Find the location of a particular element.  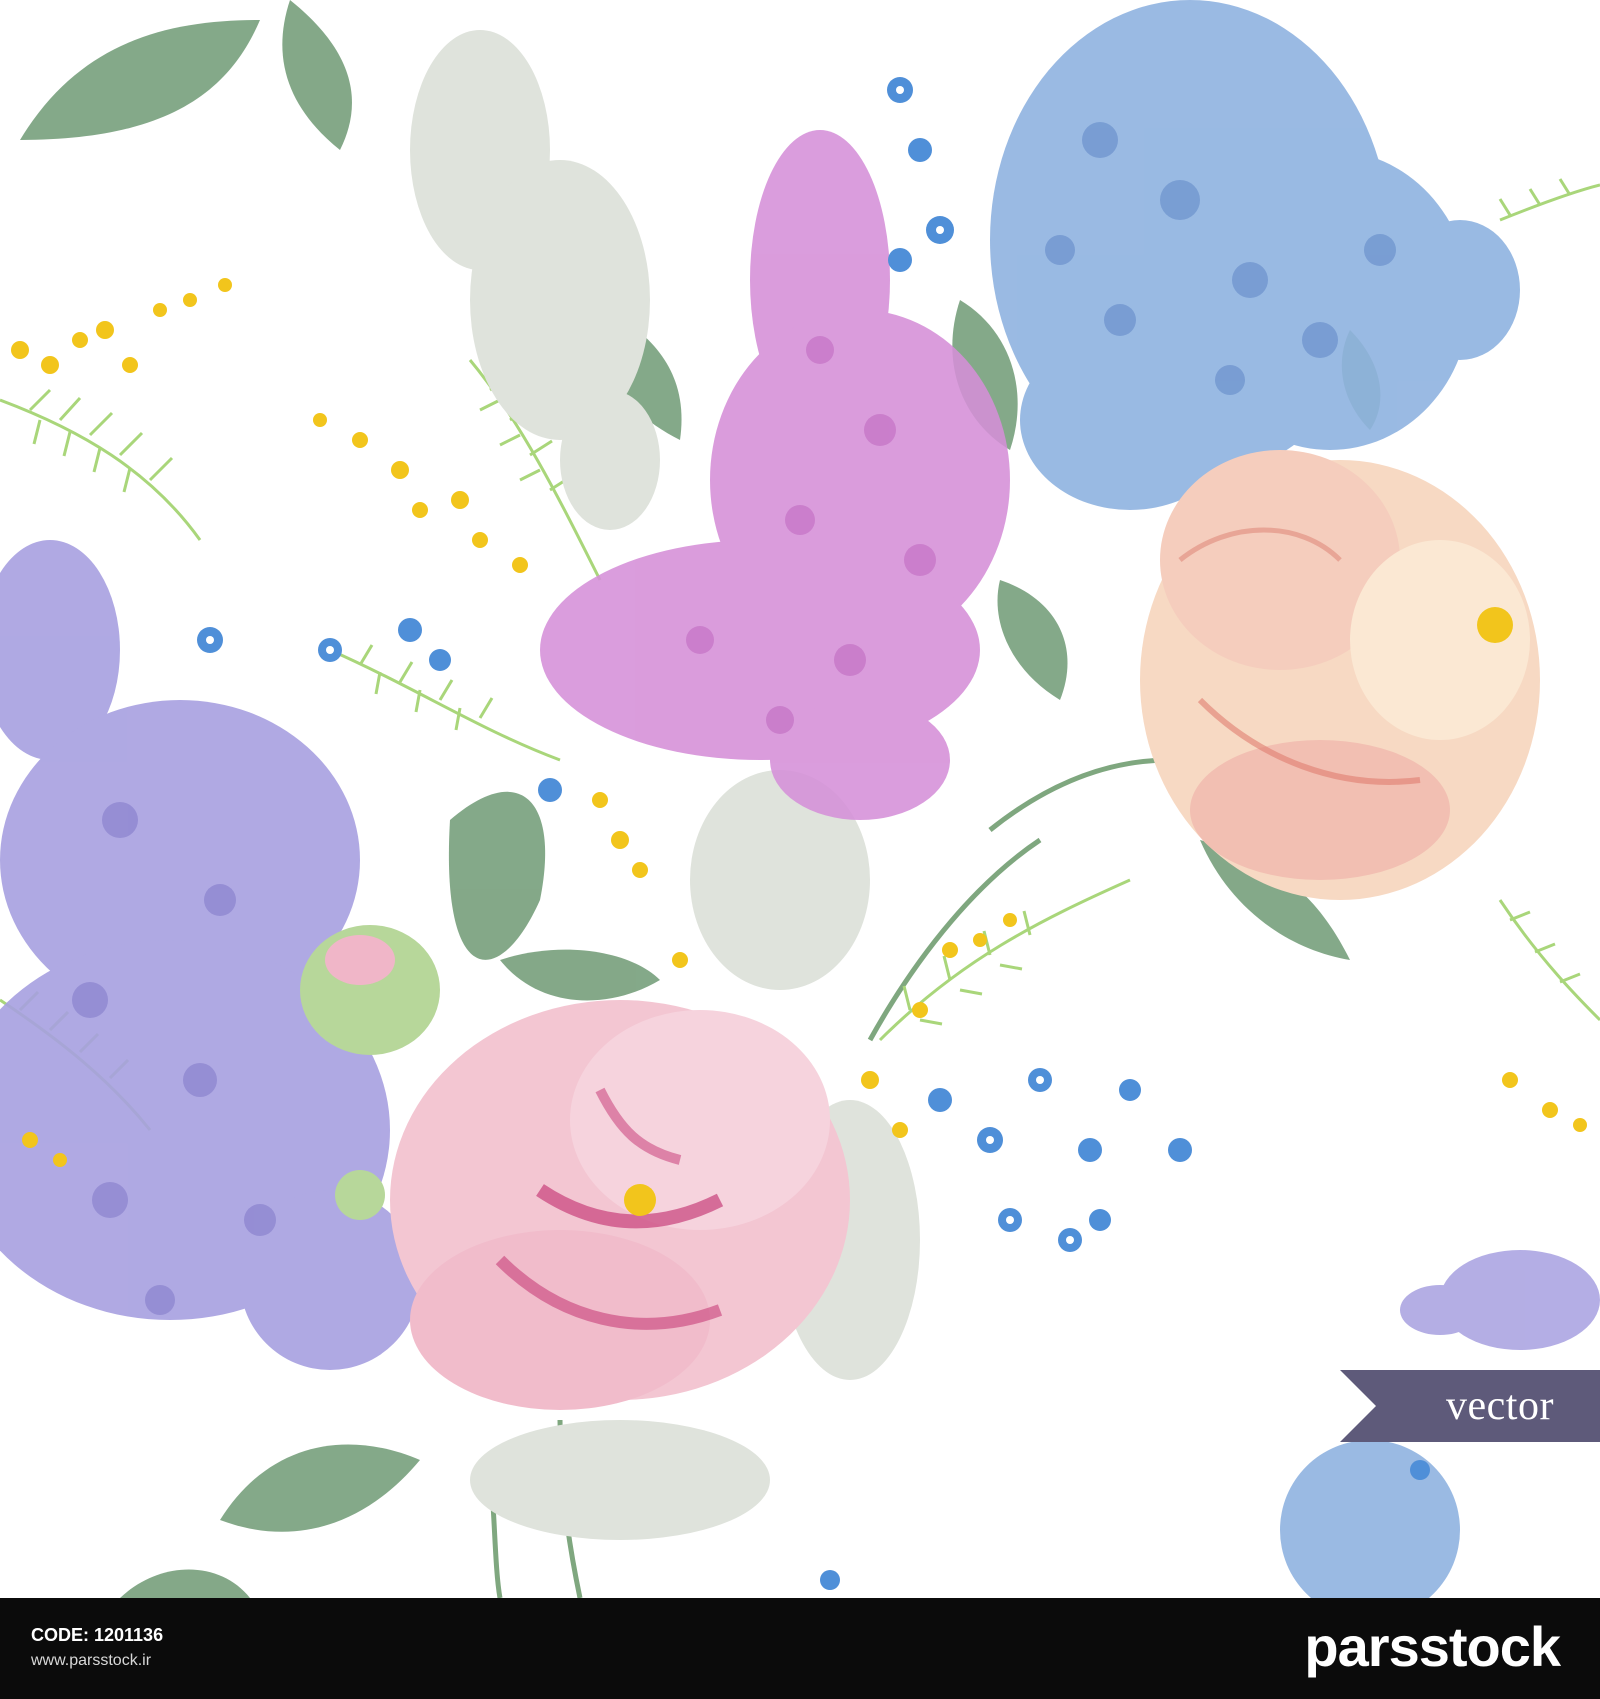

parsstock-logo: parsstock is located at coordinates (1432, 1646).